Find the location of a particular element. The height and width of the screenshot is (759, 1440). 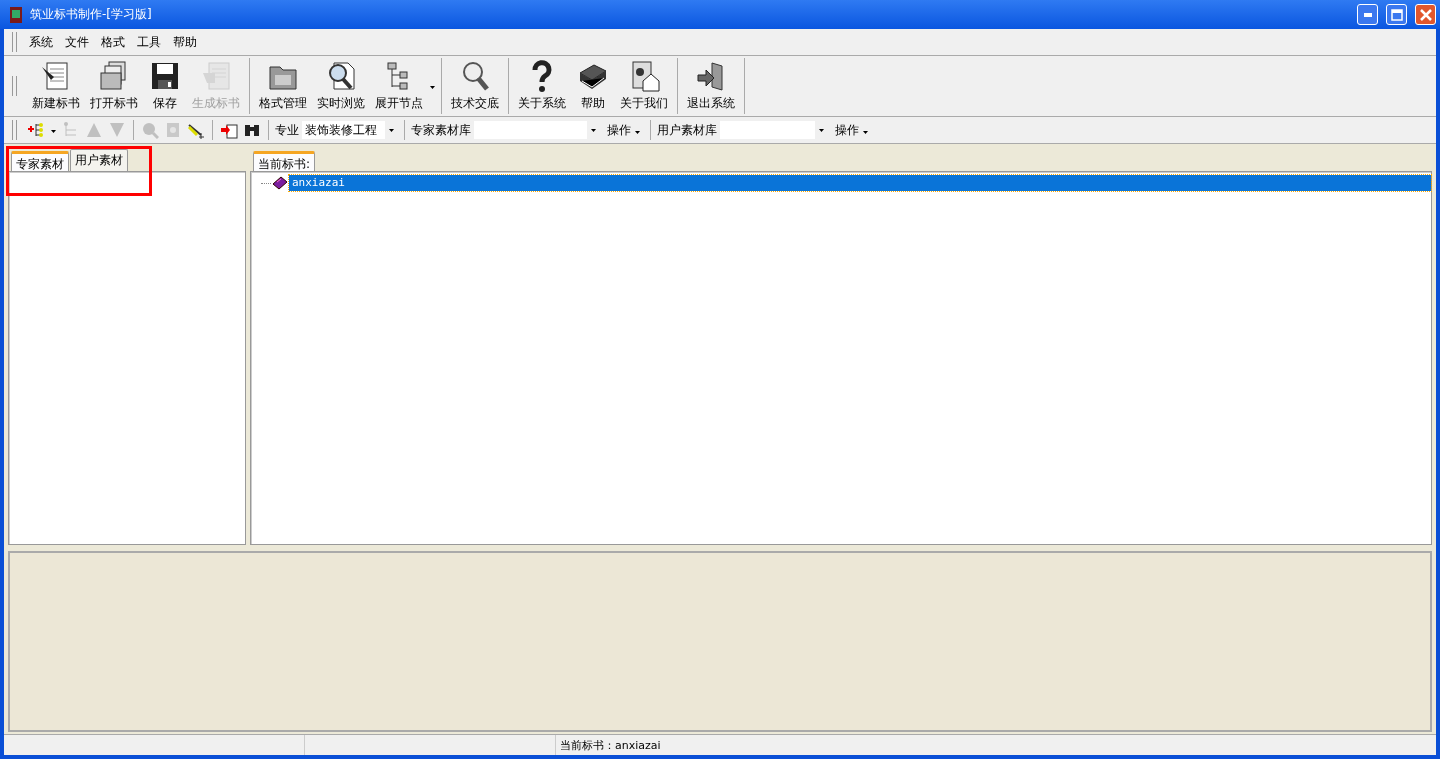

toolbar-button: 关于我们 is located at coordinates (644, 85).